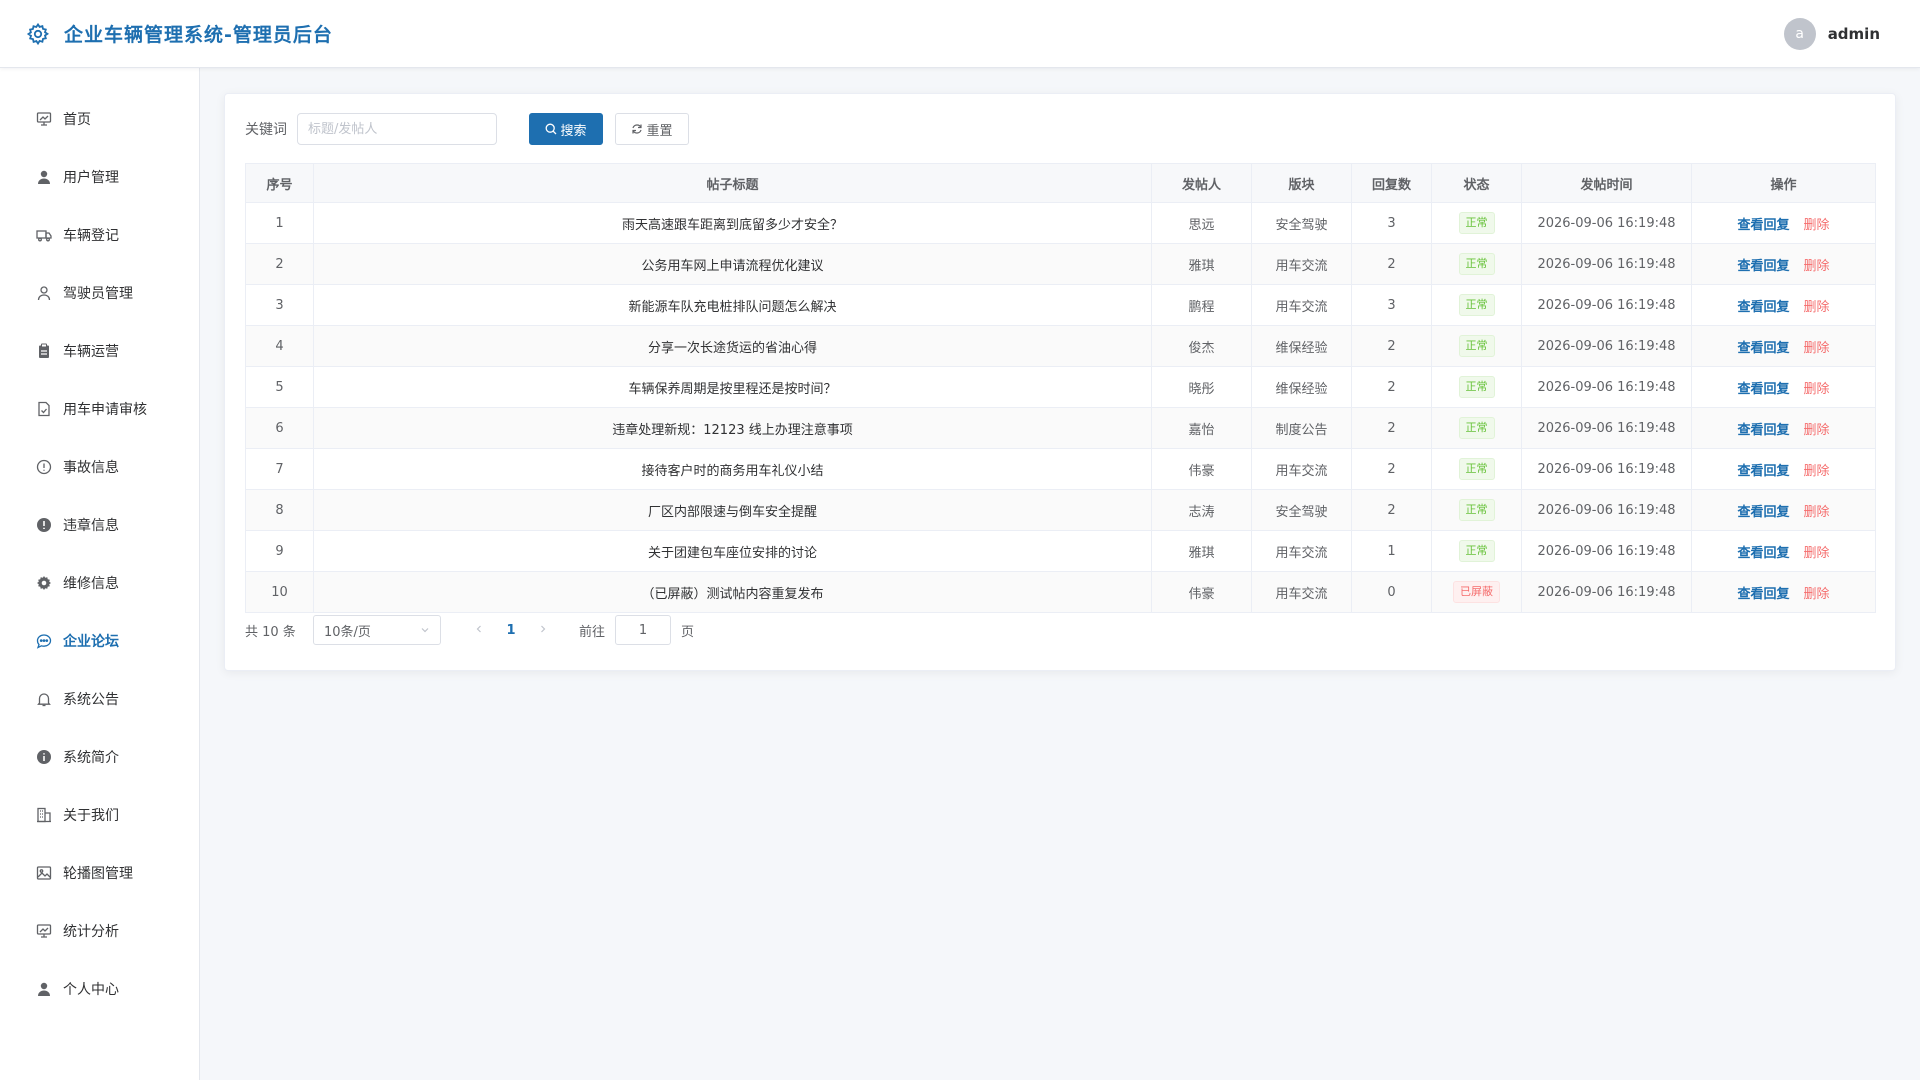 This screenshot has width=1920, height=1080. I want to click on post-author: 志涛, so click(1201, 510).